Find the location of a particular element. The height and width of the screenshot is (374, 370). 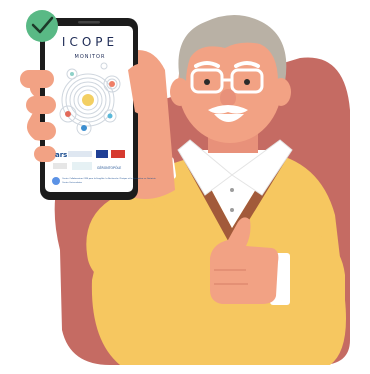

eu-flag is located at coordinates (102, 154).